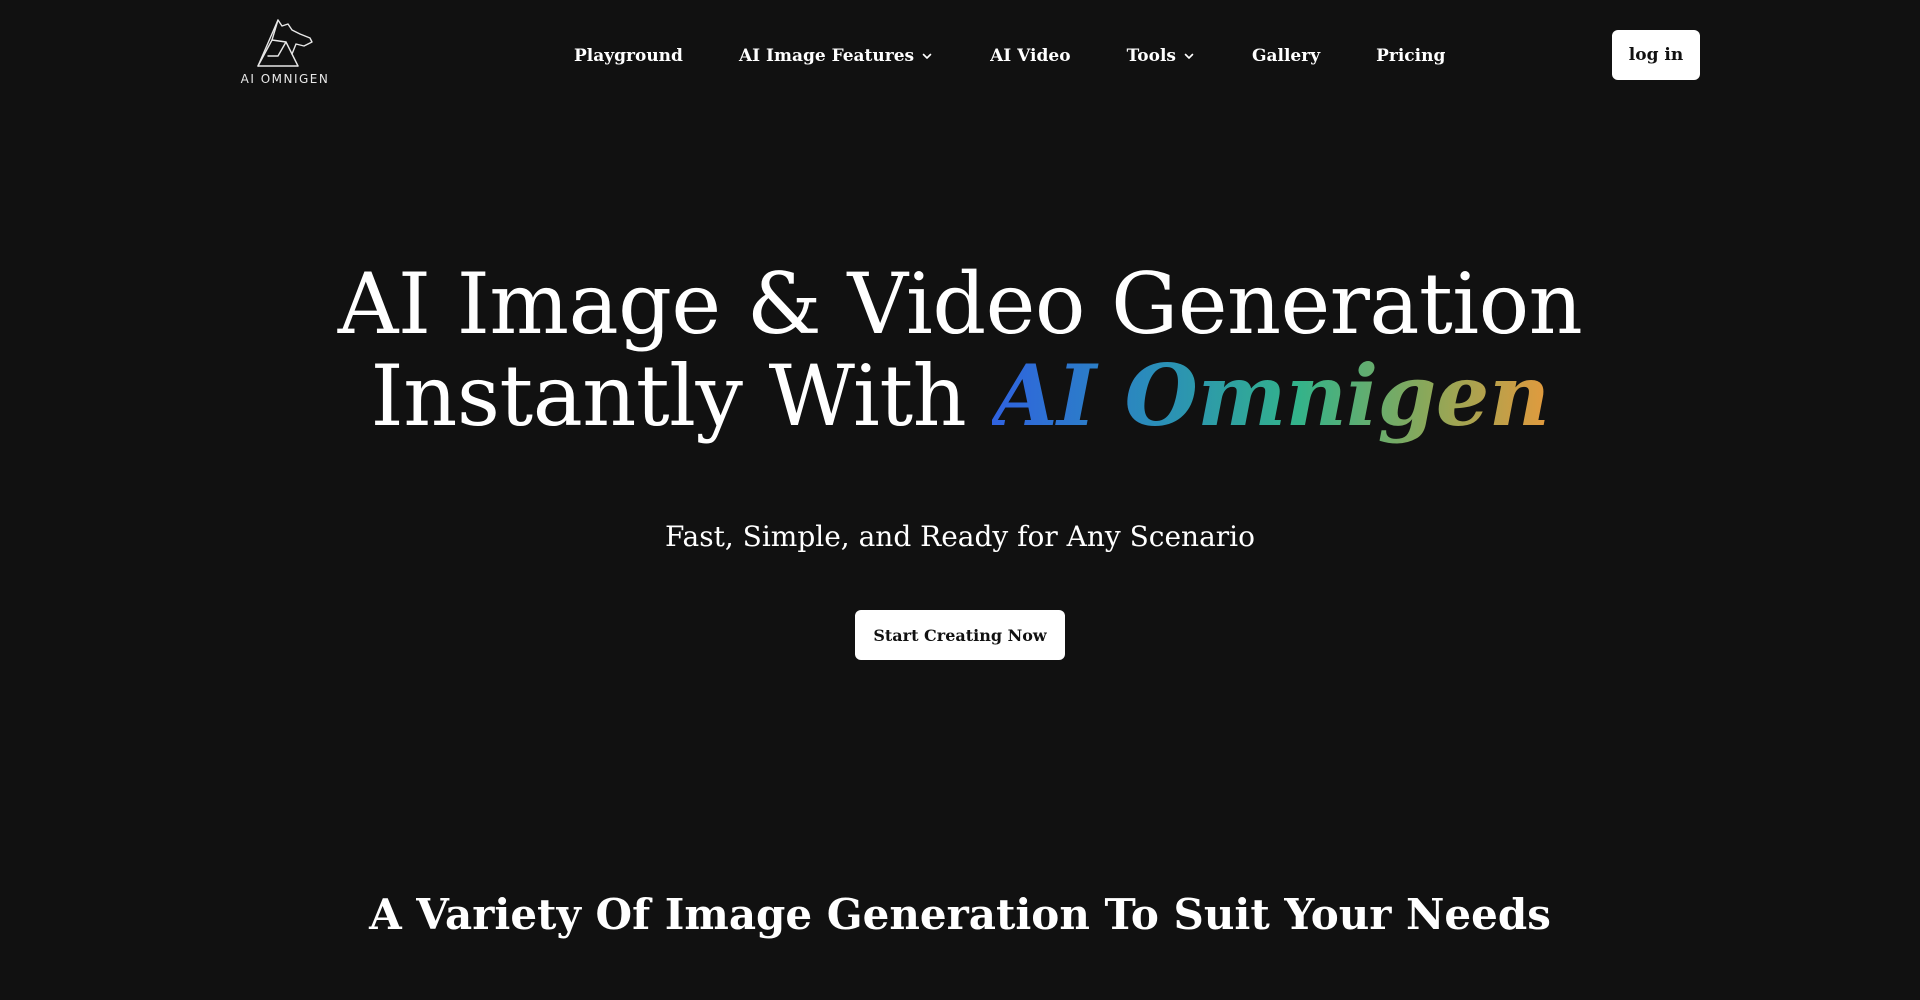 This screenshot has width=1920, height=1000. What do you see at coordinates (1656, 55) in the screenshot?
I see `login-button: log in` at bounding box center [1656, 55].